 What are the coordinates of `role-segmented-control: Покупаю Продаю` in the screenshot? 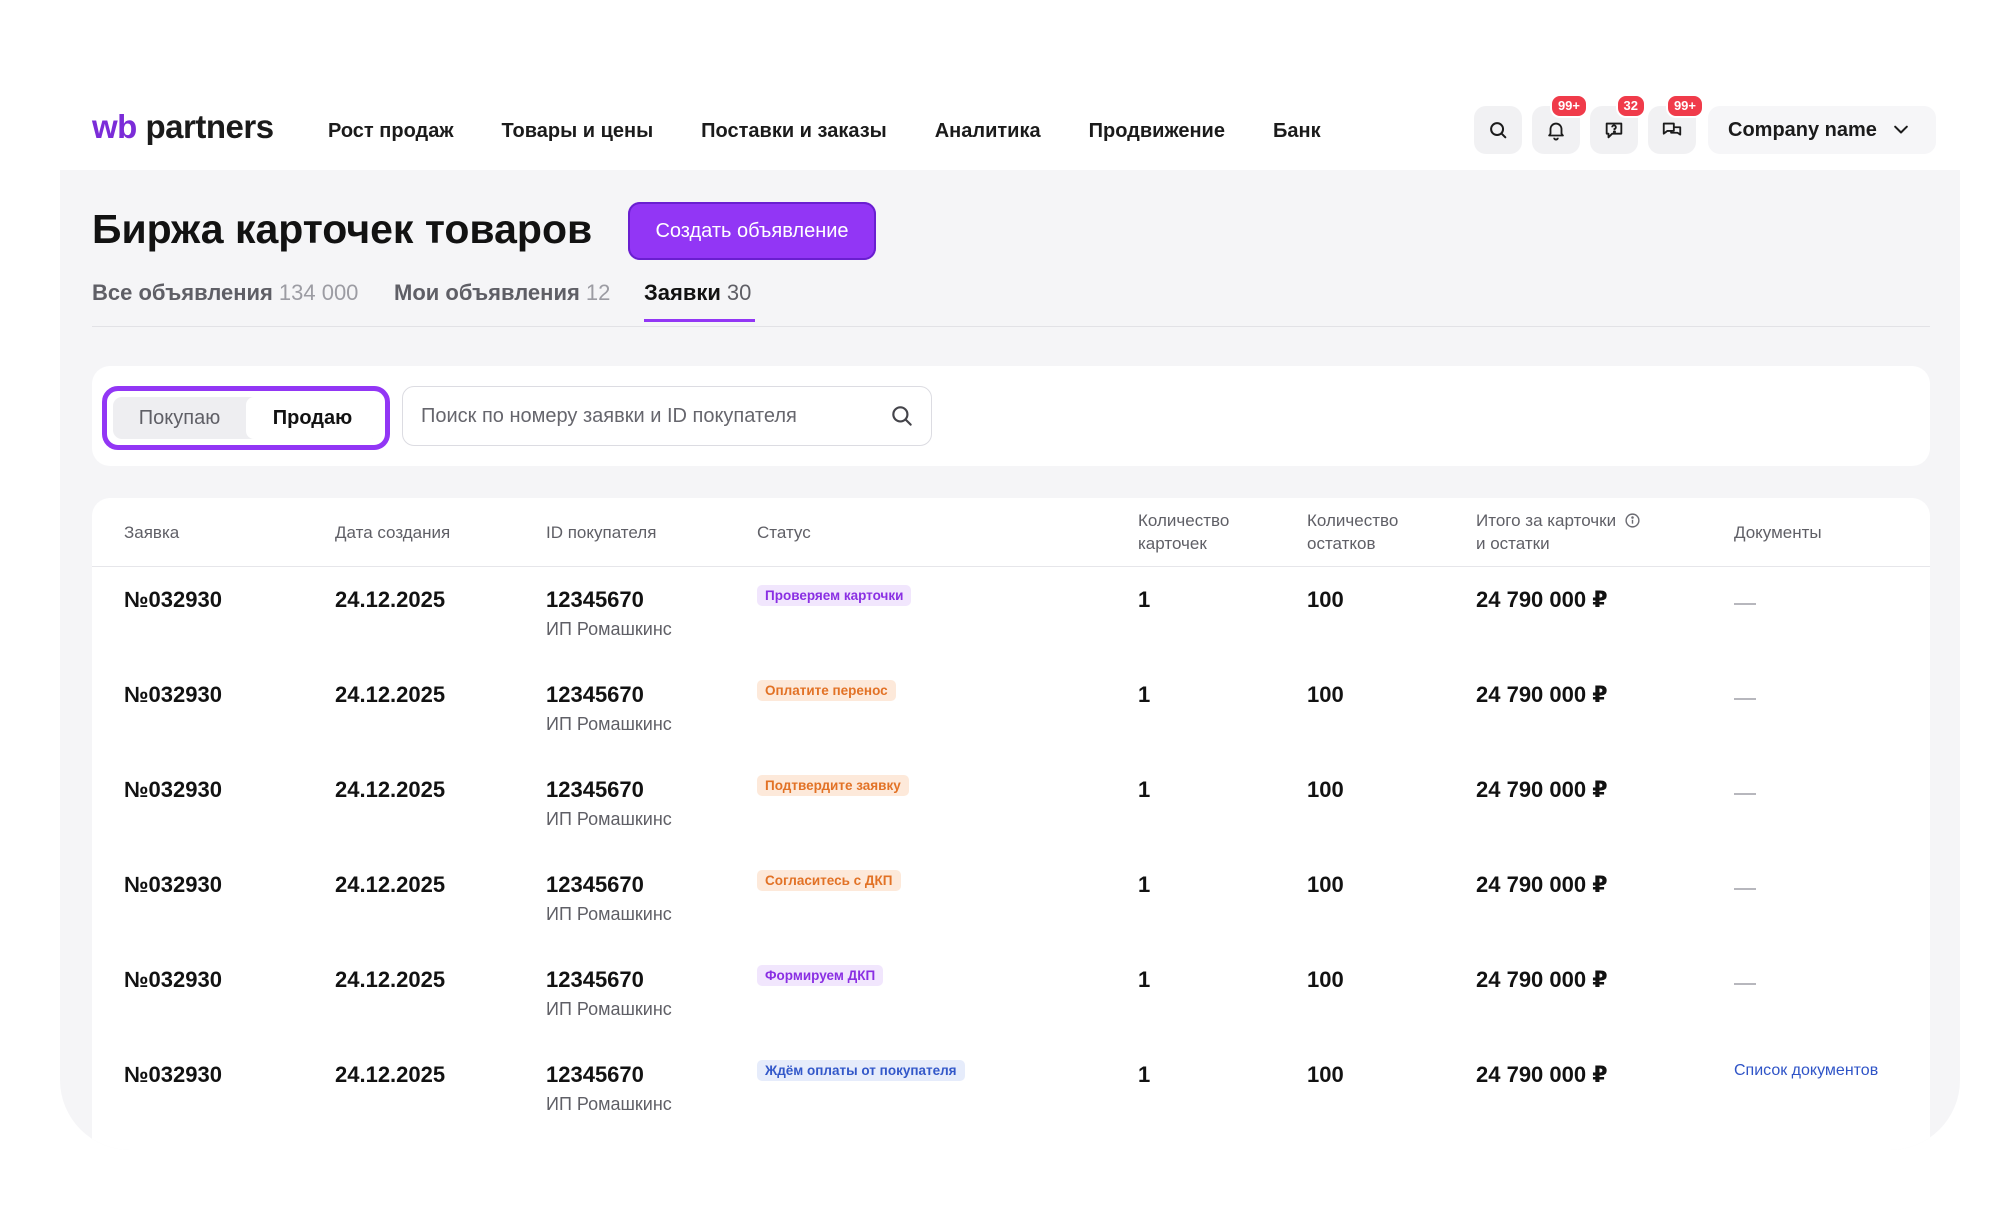 It's located at (246, 418).